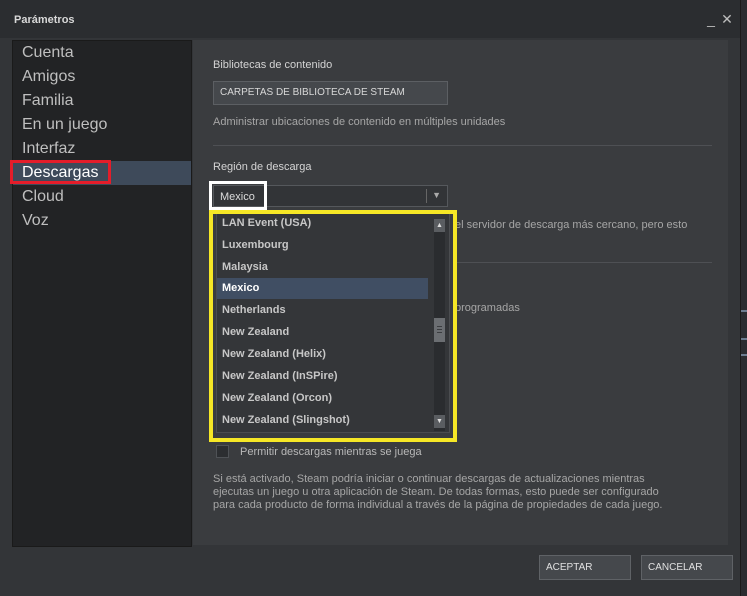  Describe the element at coordinates (370, 19) in the screenshot. I see `title-bar: Parámetros _ ✕` at that location.